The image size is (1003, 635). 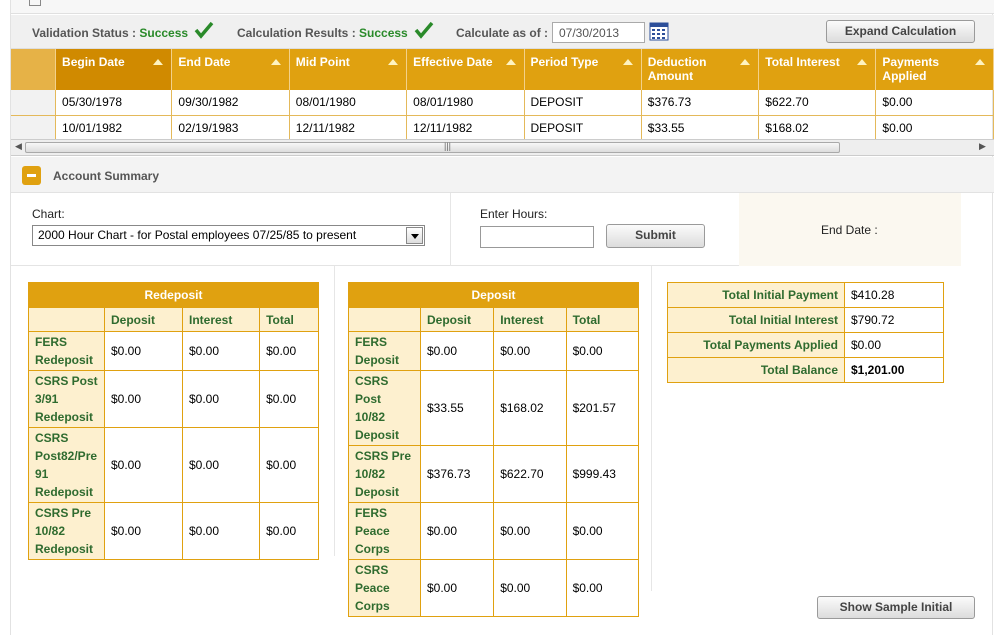 What do you see at coordinates (802, 62) in the screenshot?
I see `column-header-label: Total Interest` at bounding box center [802, 62].